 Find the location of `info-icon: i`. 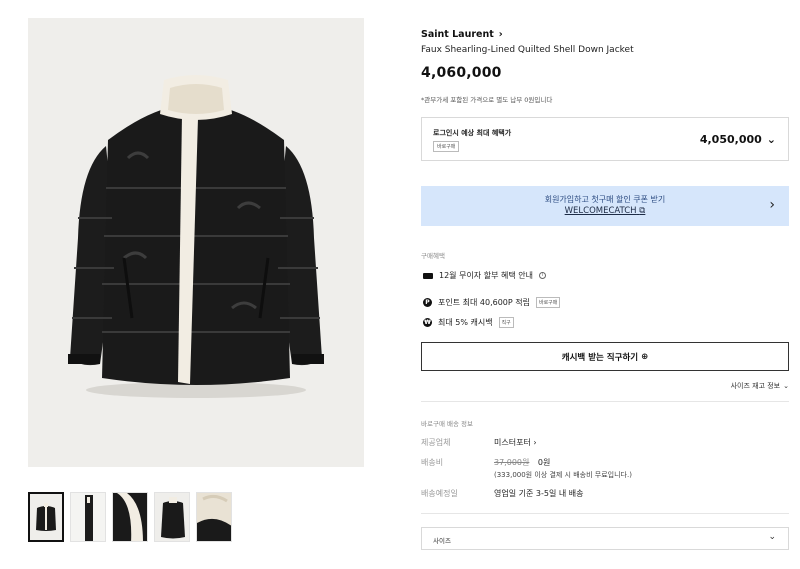

info-icon: i is located at coordinates (542, 275).